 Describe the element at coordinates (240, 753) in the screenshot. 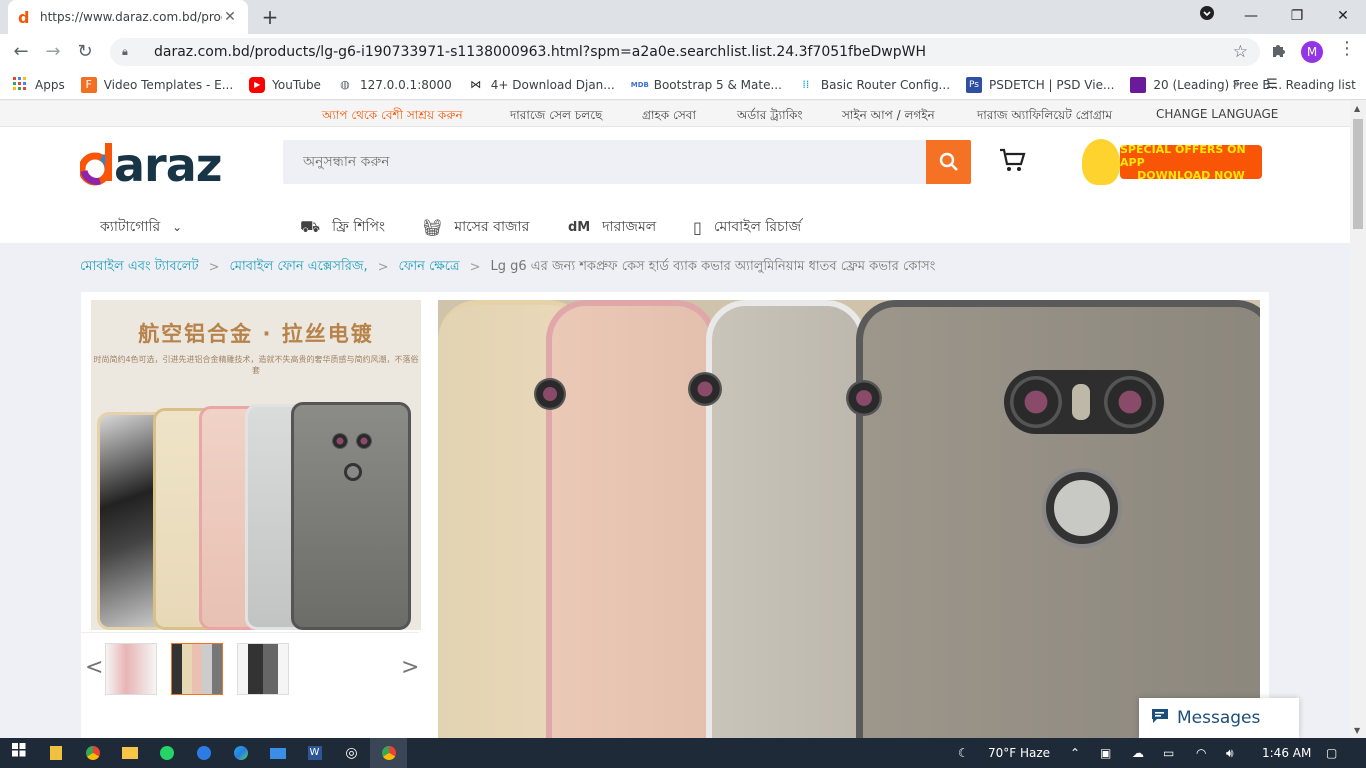

I see `edge-icon` at that location.